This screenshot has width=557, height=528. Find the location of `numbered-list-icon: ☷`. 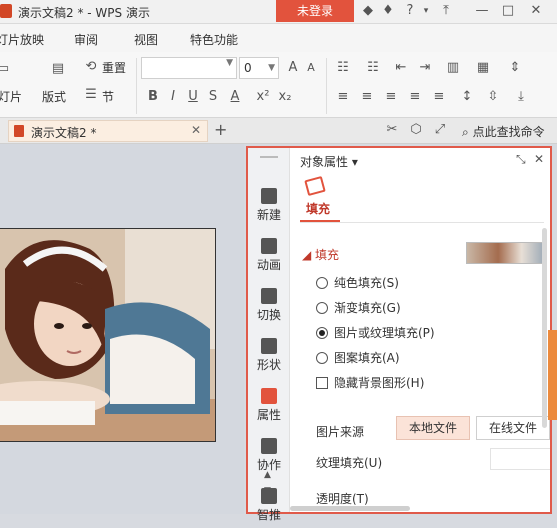

numbered-list-icon: ☷ is located at coordinates (373, 68).